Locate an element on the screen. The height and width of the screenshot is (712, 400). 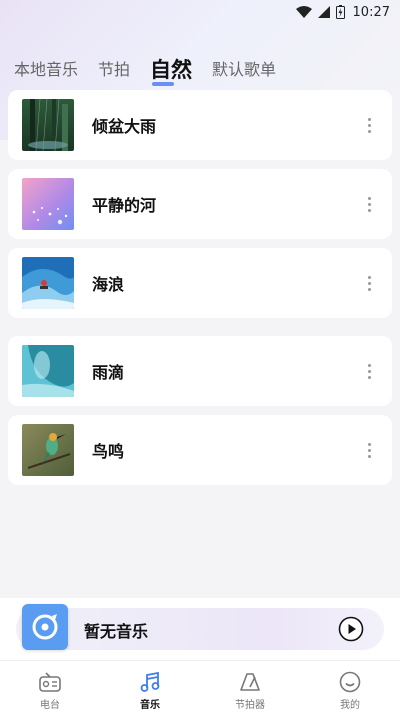
tab-default-playlist: 默认歌单 is located at coordinates (244, 70).